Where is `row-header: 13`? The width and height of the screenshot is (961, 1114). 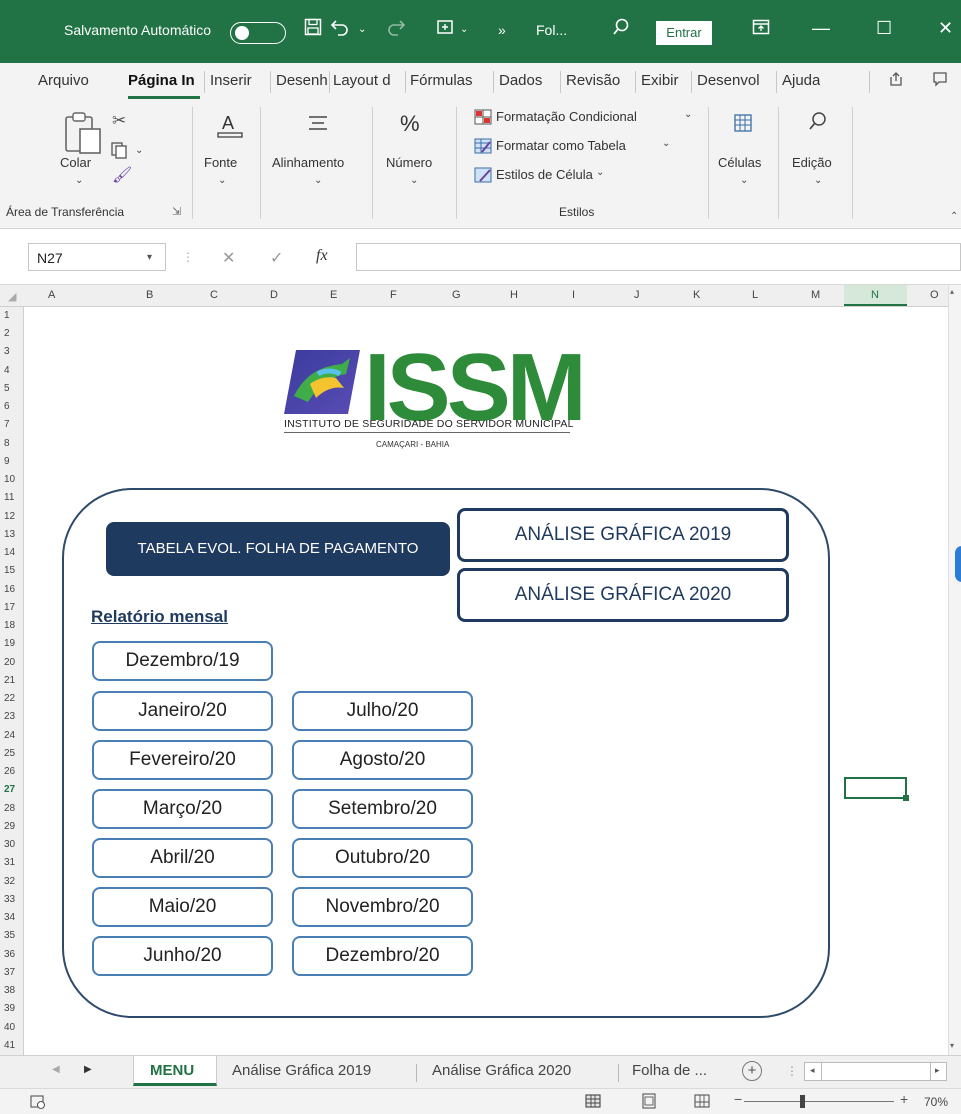 row-header: 13 is located at coordinates (9, 534).